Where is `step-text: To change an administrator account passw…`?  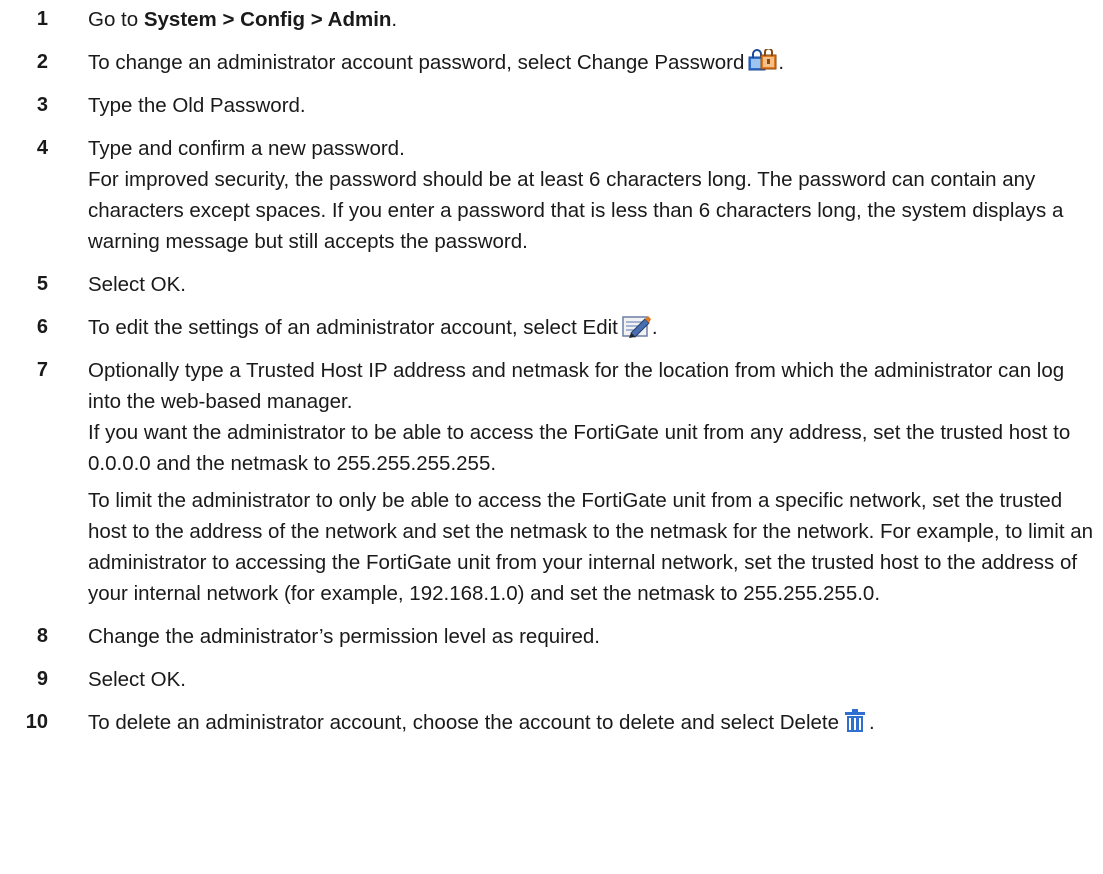
step-text: To change an administrator account passw… is located at coordinates (593, 62).